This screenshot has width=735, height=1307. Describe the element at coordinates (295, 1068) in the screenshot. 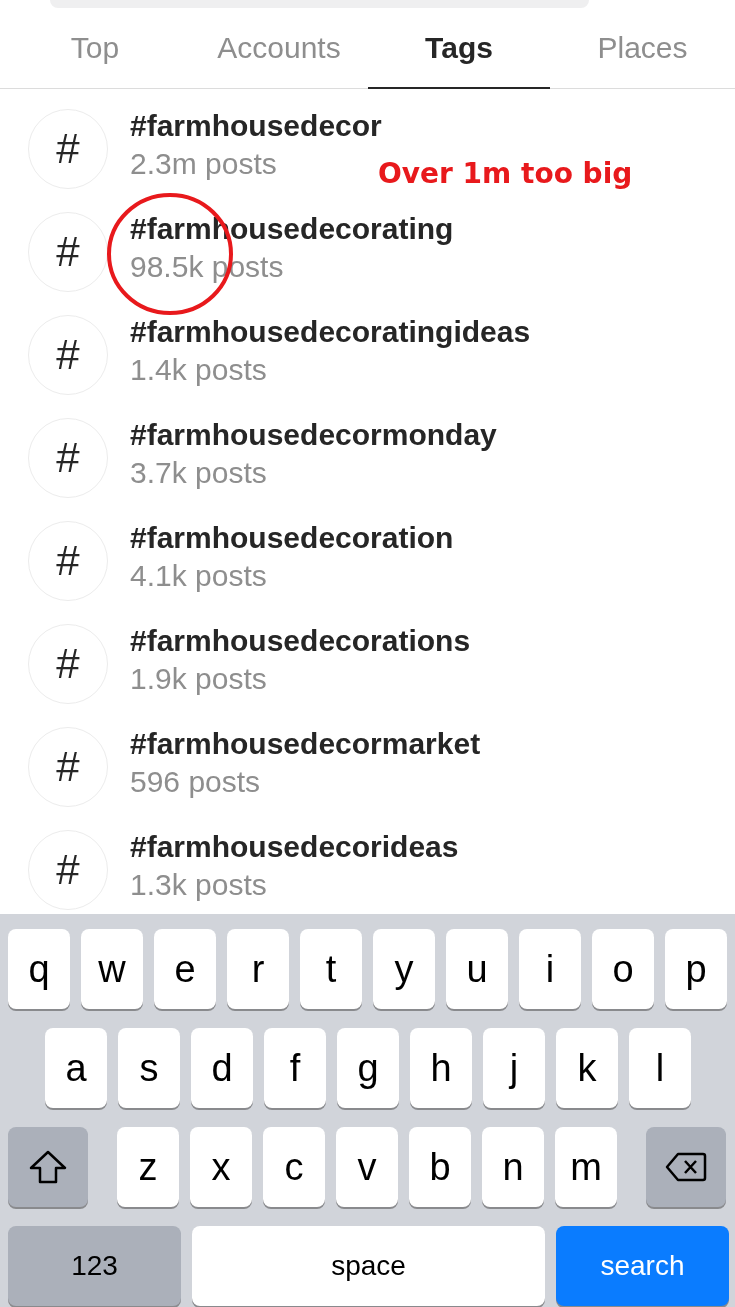

I see `letter-key: f` at that location.